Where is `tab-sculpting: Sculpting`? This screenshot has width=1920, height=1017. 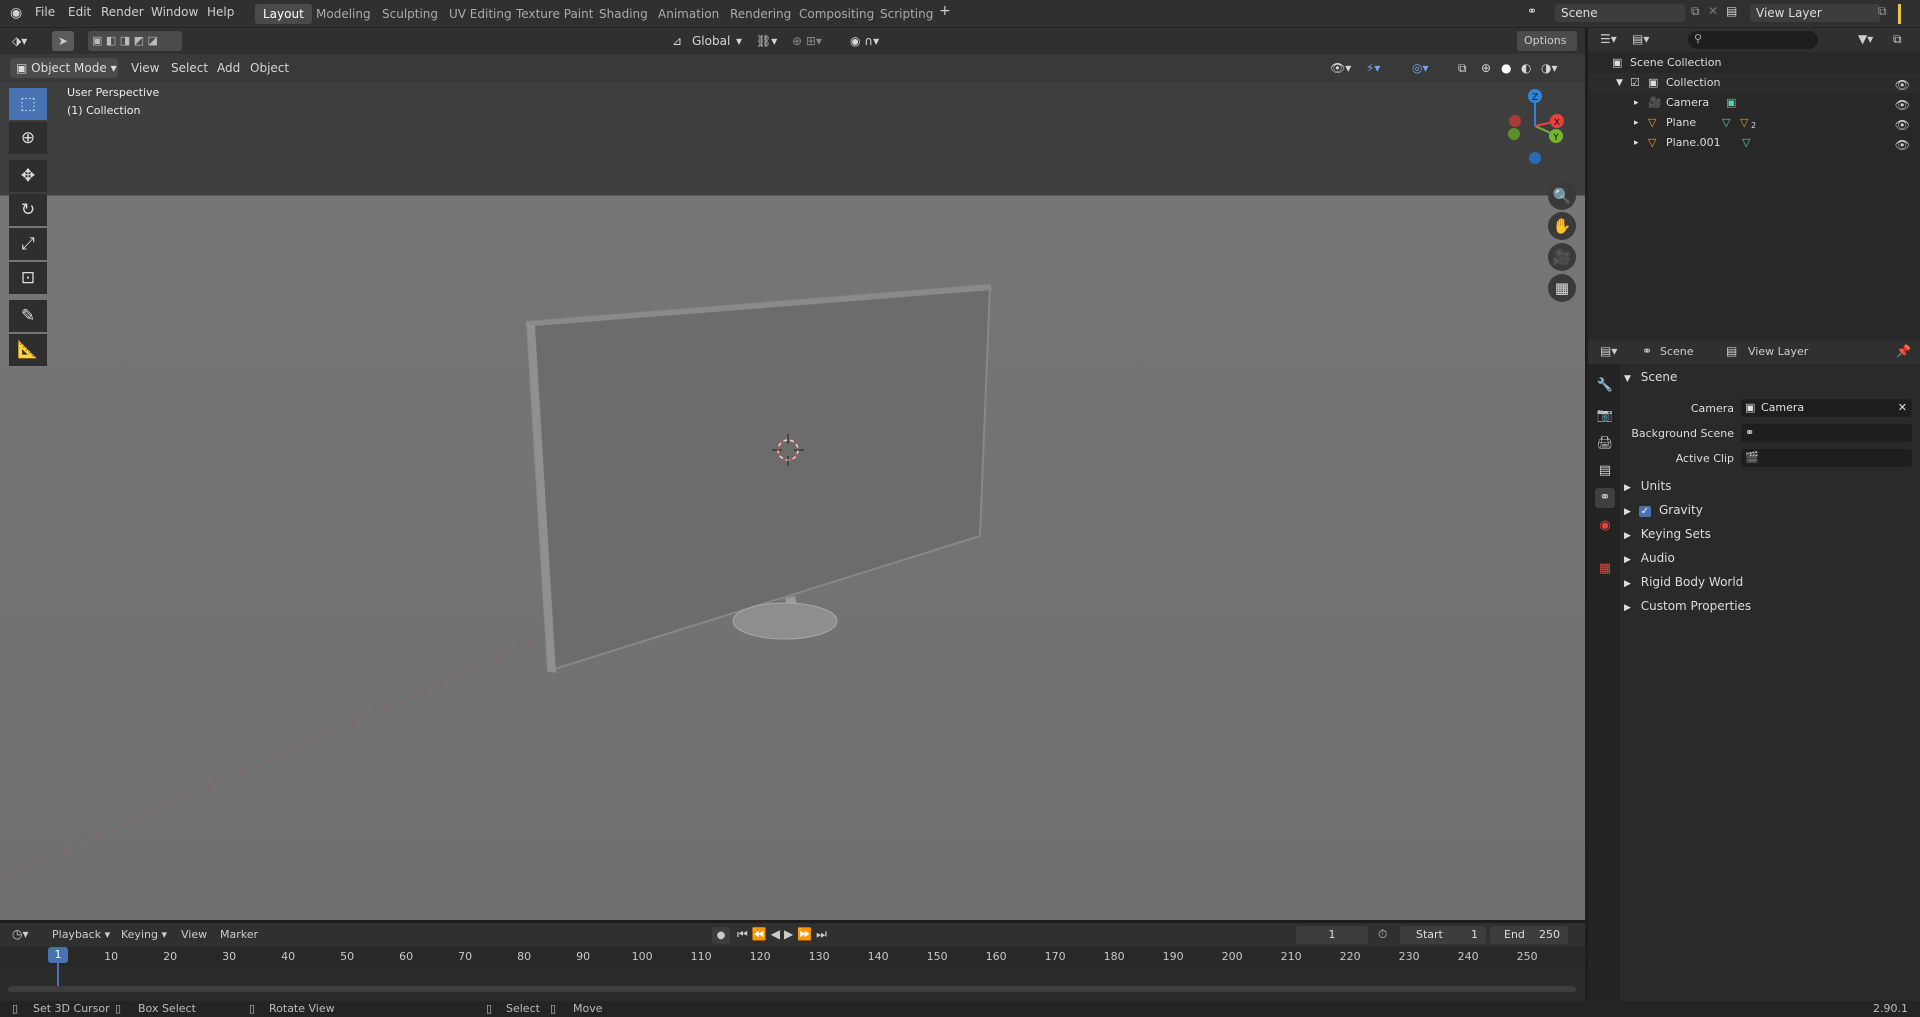
tab-sculpting: Sculpting is located at coordinates (410, 14).